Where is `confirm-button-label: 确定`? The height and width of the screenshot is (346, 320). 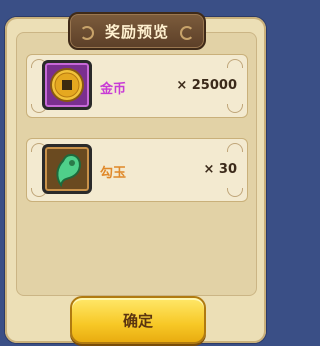
confirm-button-label: 确定 is located at coordinates (137, 321).